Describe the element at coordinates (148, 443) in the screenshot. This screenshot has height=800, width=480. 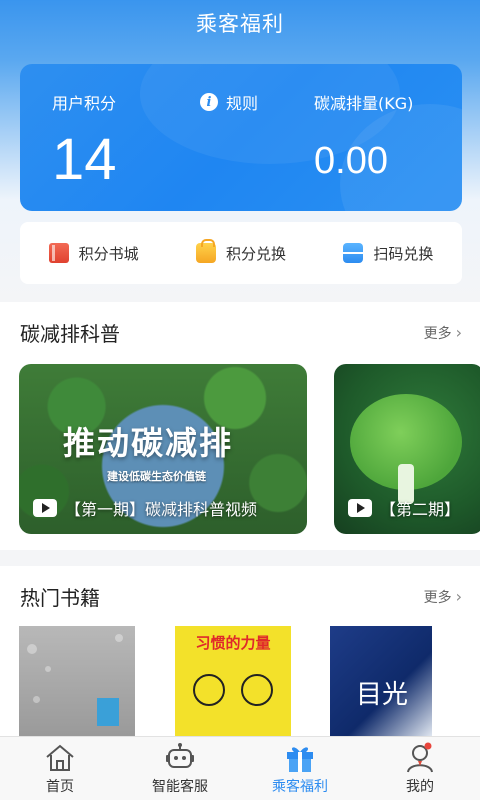
I see `video-headline: 推动碳减排` at that location.